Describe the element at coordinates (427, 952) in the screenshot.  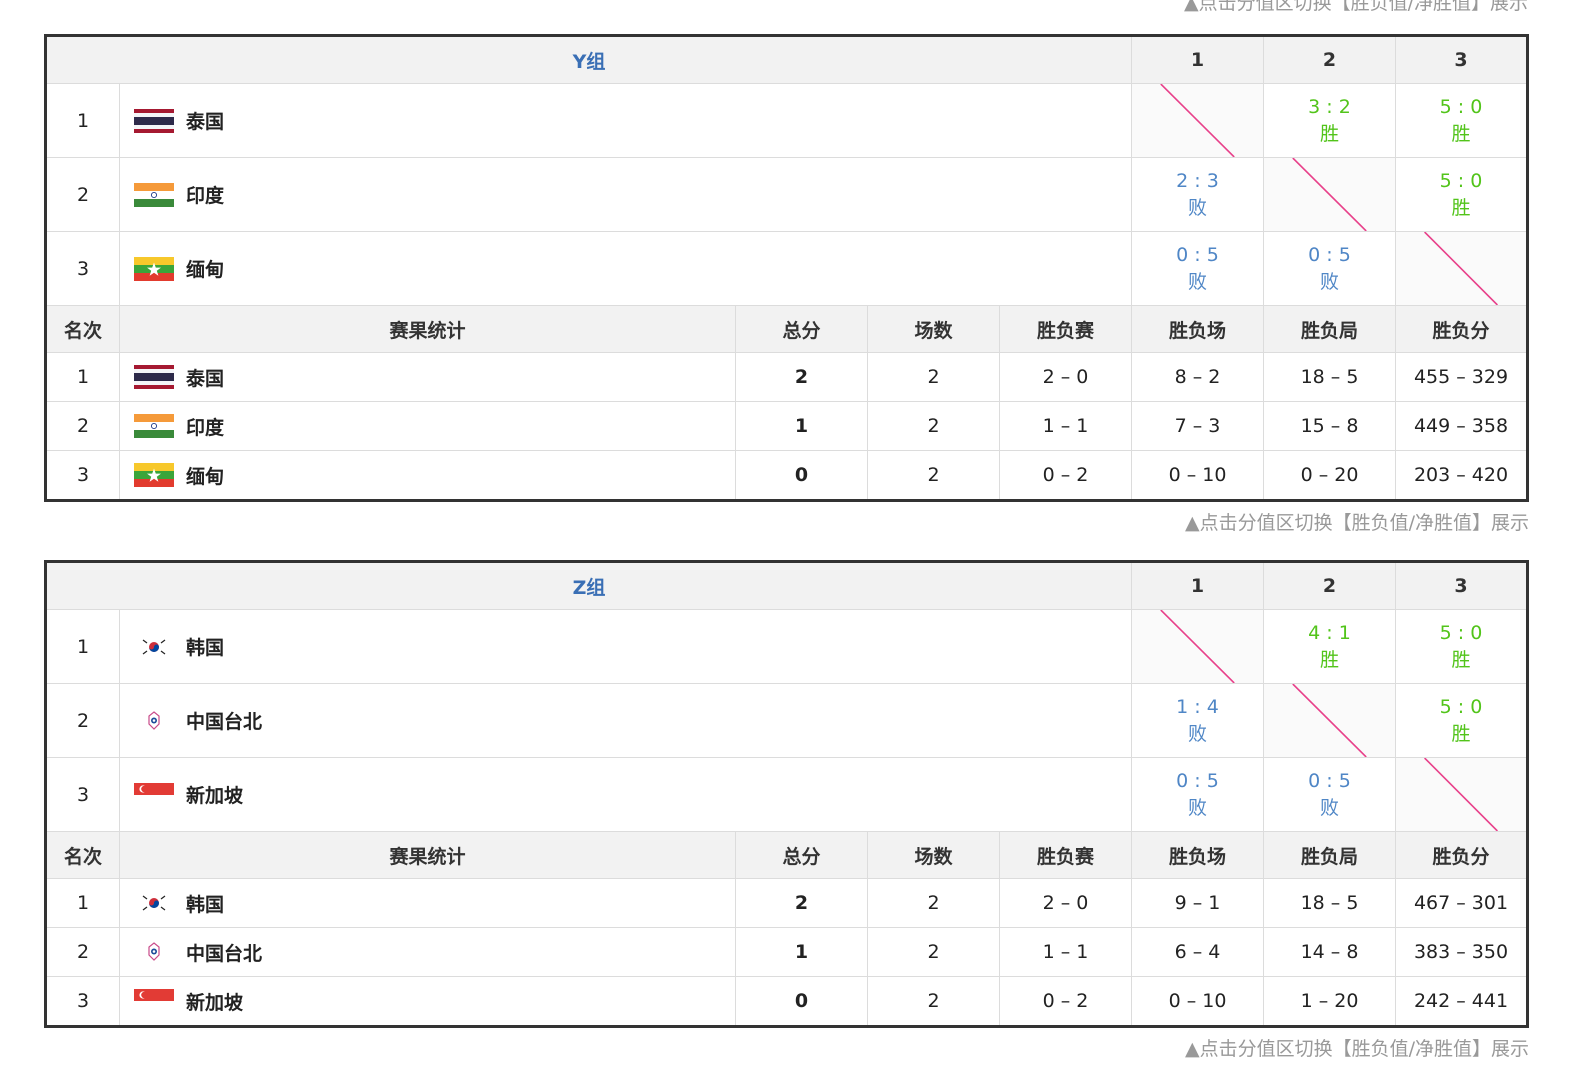
I see `standing-team: 中国台北` at that location.